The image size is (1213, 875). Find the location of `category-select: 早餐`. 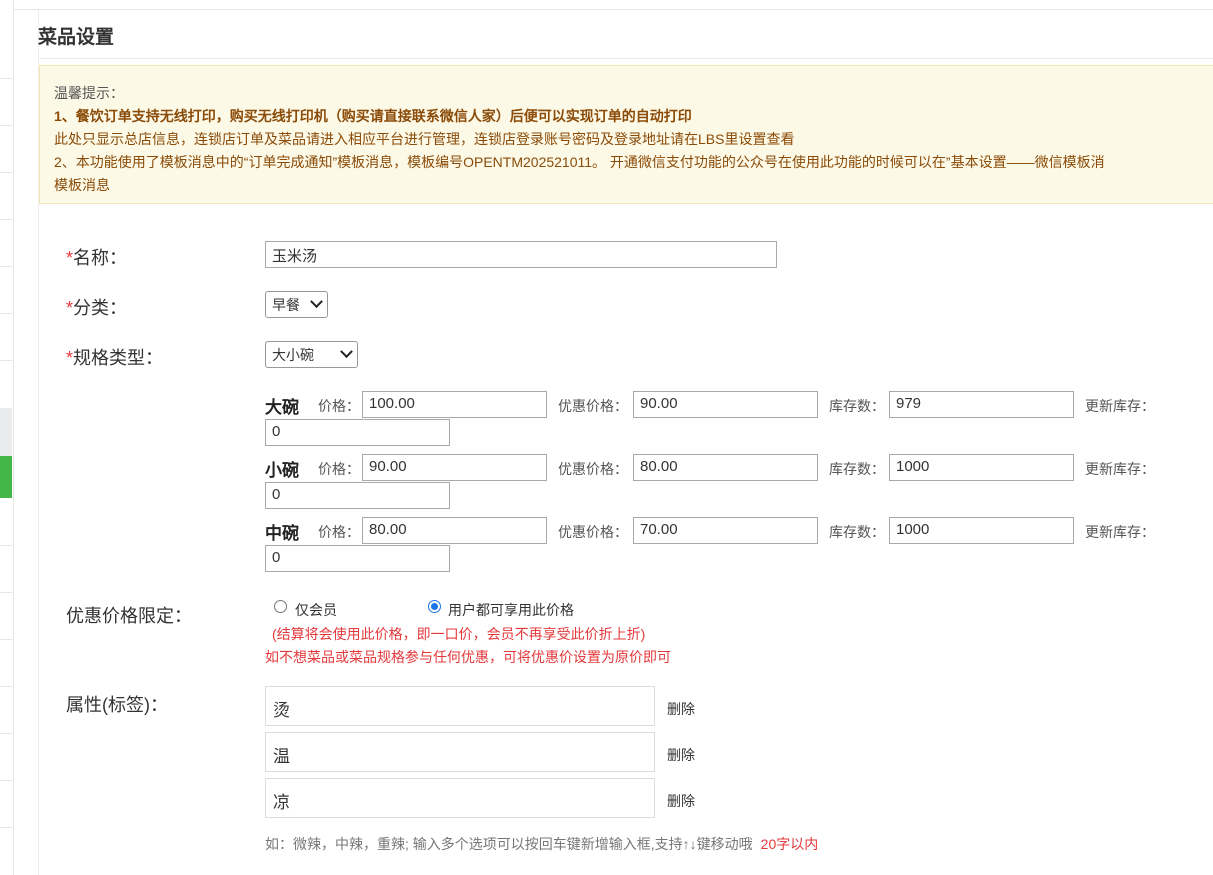

category-select: 早餐 is located at coordinates (296, 304).